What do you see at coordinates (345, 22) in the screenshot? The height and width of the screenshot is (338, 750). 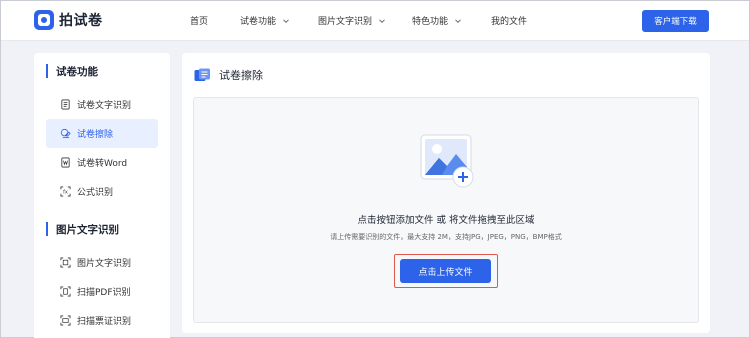 I see `nav-image-ocr-label: 图片文字识别` at bounding box center [345, 22].